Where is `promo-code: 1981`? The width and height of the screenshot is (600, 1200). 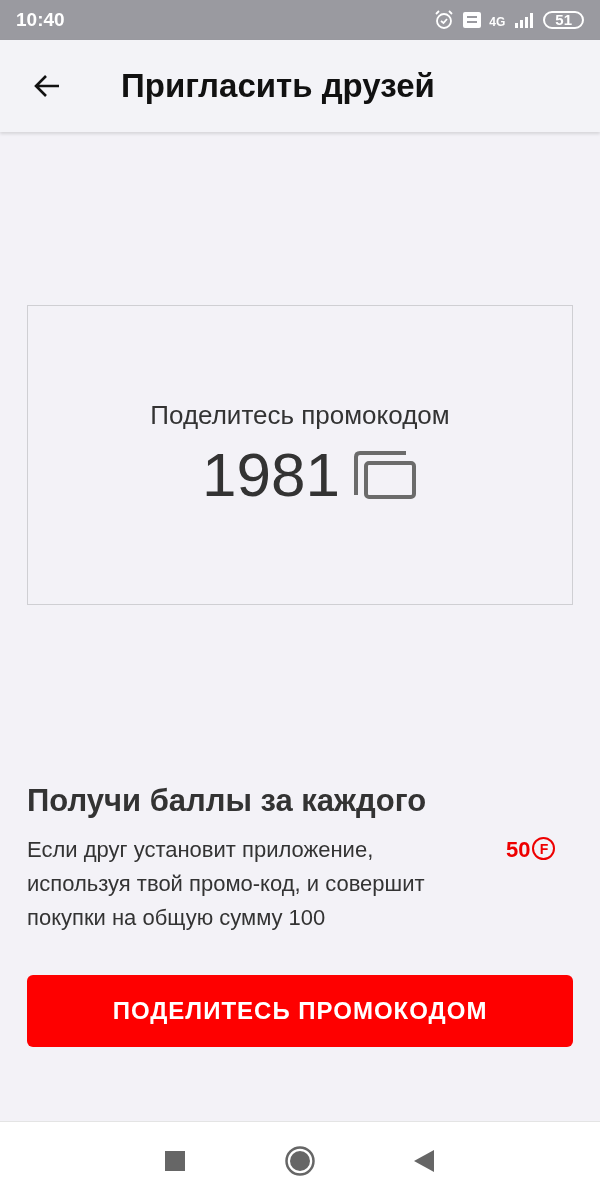 promo-code: 1981 is located at coordinates (271, 474).